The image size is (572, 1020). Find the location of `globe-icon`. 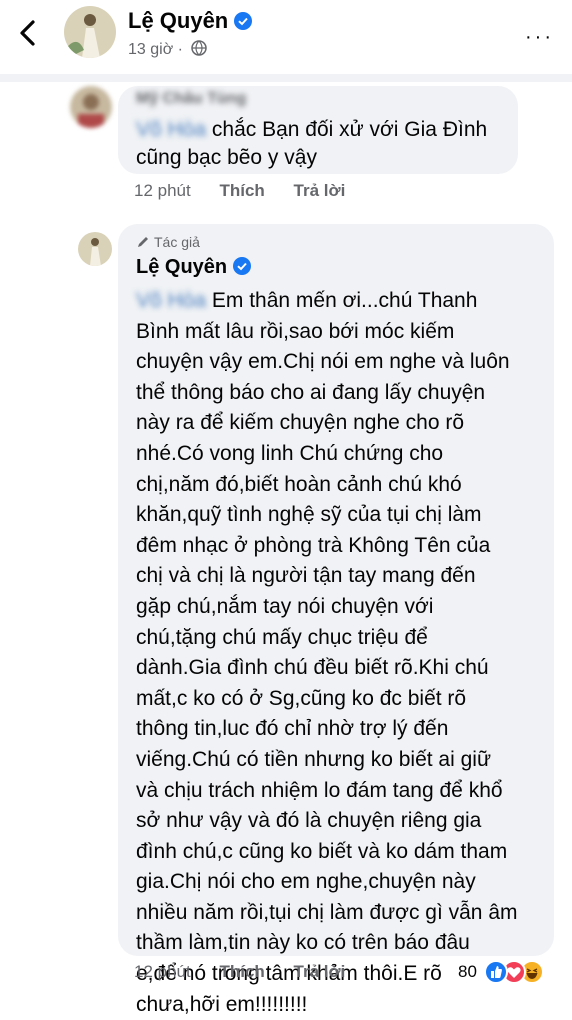

globe-icon is located at coordinates (199, 48).